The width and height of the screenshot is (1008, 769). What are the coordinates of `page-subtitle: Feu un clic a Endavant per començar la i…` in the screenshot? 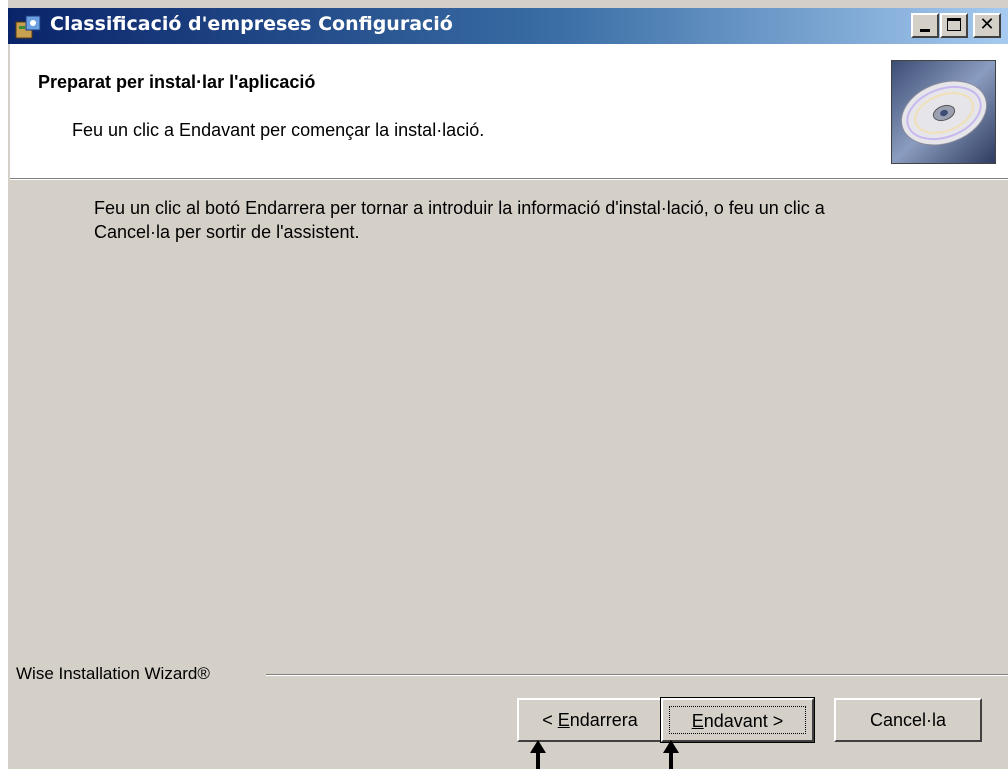 It's located at (278, 130).